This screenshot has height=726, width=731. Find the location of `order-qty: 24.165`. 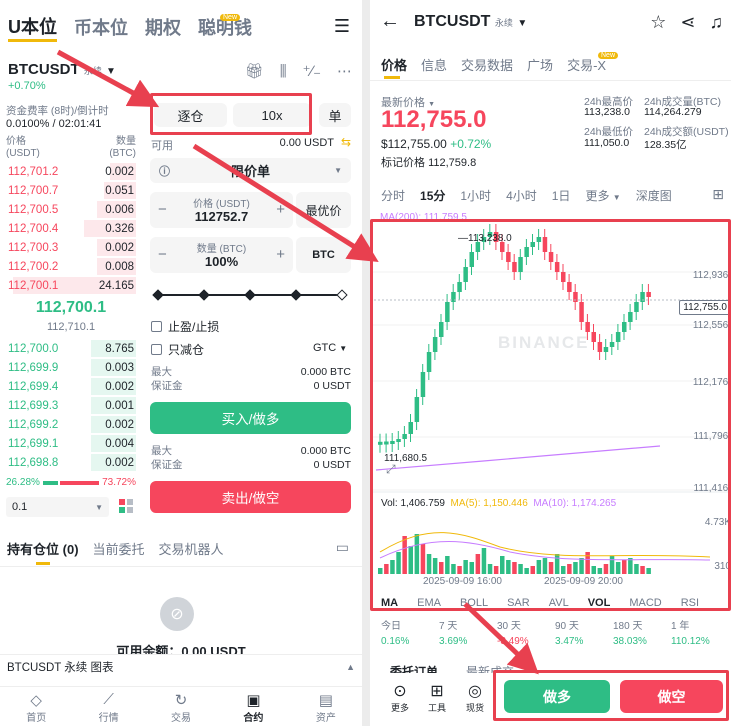

order-qty: 24.165 is located at coordinates (116, 285).